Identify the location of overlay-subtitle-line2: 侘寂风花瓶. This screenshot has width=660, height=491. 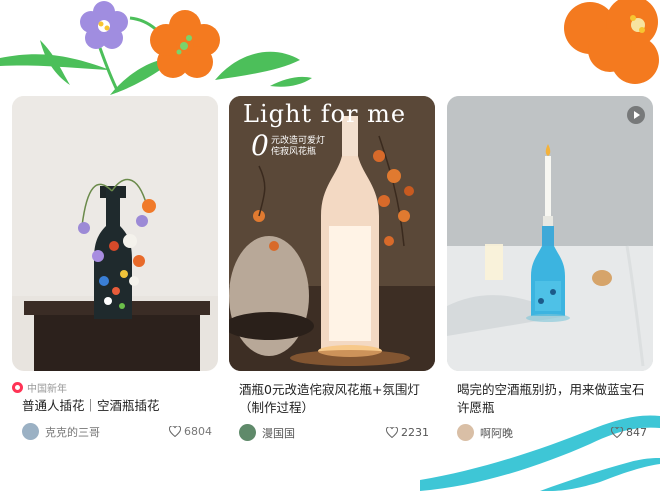
(294, 152).